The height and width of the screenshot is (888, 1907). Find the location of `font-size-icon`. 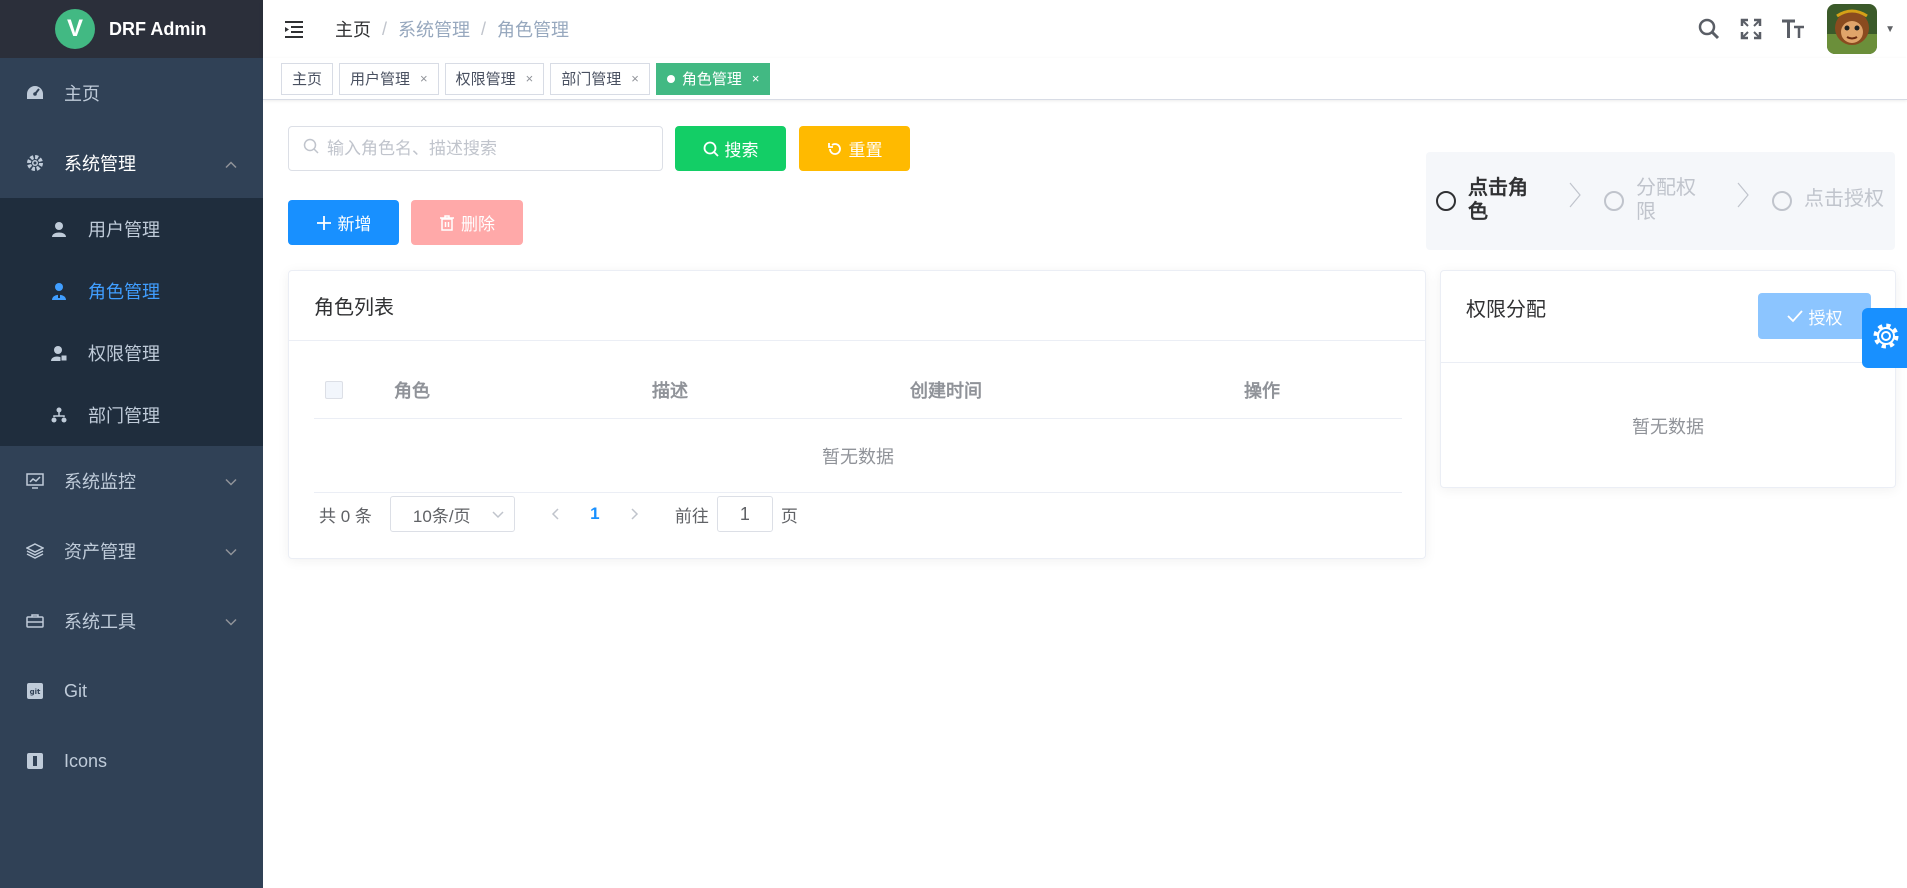

font-size-icon is located at coordinates (1793, 29).